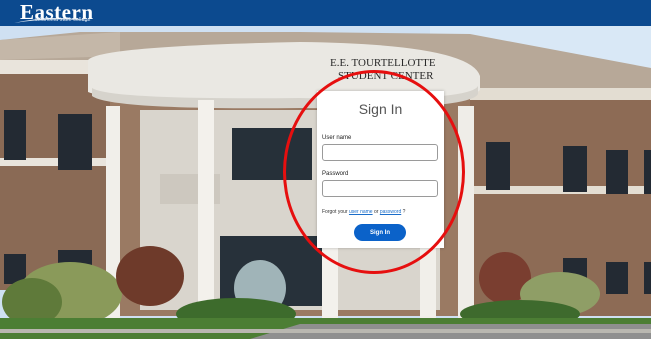  Describe the element at coordinates (325, 13) in the screenshot. I see `top-header-bar: Eastern oklahoma state college` at that location.